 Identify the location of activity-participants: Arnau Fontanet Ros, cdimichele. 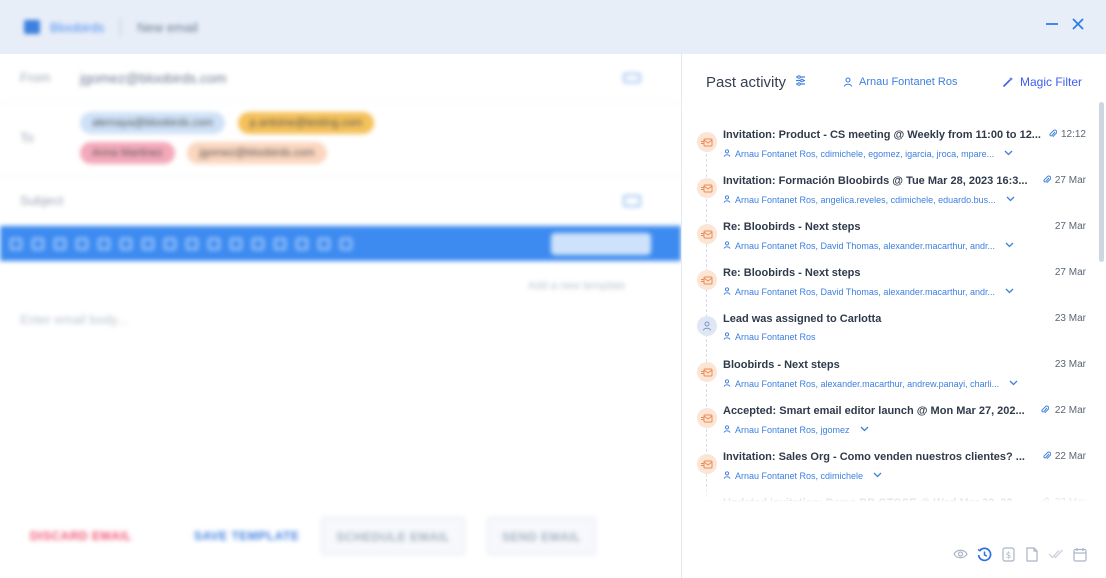
(802, 475).